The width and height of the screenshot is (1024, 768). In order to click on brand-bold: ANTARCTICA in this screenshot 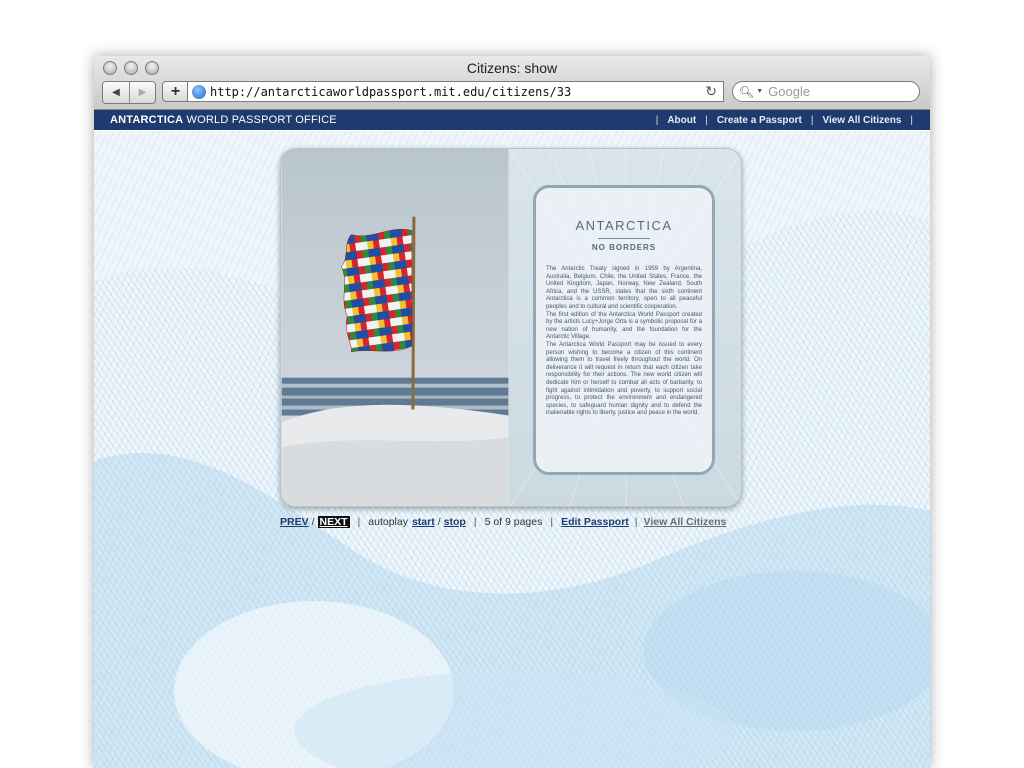, I will do `click(147, 120)`.